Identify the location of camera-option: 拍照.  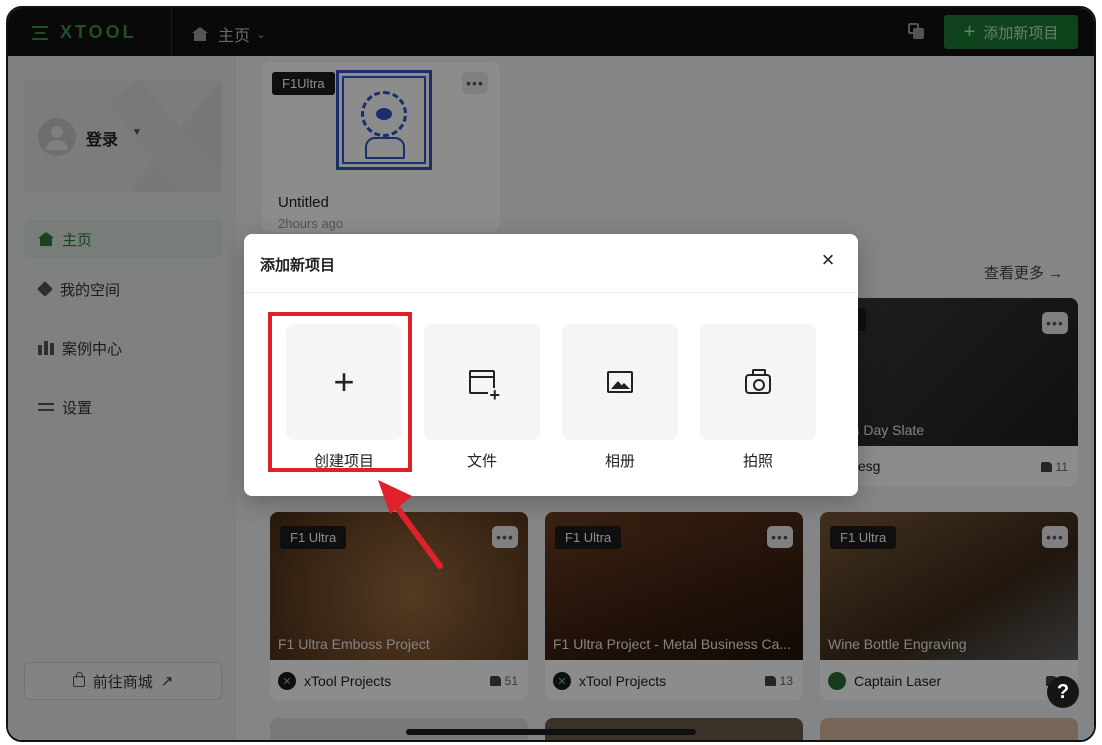
(758, 397).